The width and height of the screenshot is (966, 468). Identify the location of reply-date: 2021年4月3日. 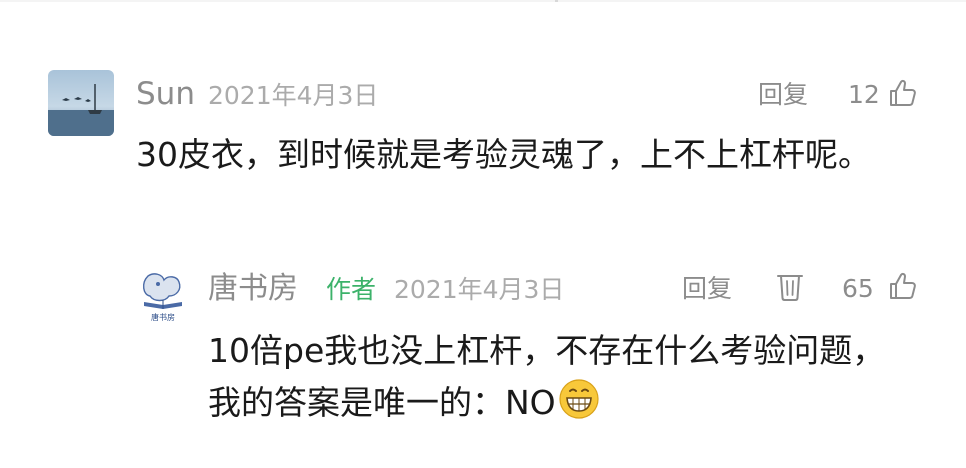
(479, 289).